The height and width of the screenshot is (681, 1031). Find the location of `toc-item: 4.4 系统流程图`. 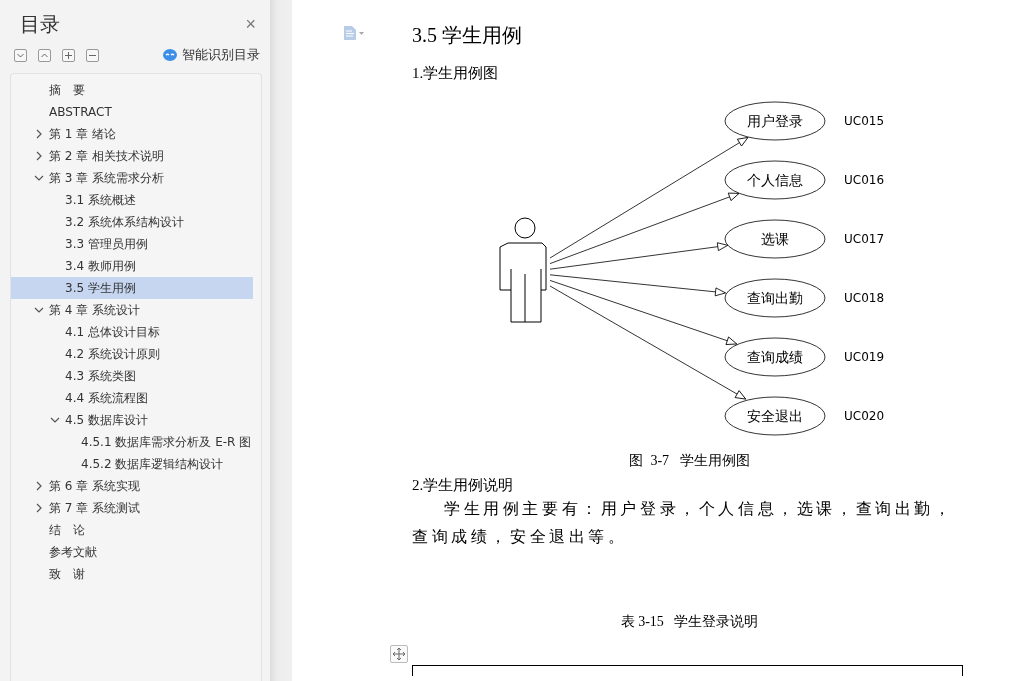

toc-item: 4.4 系统流程图 is located at coordinates (132, 398).